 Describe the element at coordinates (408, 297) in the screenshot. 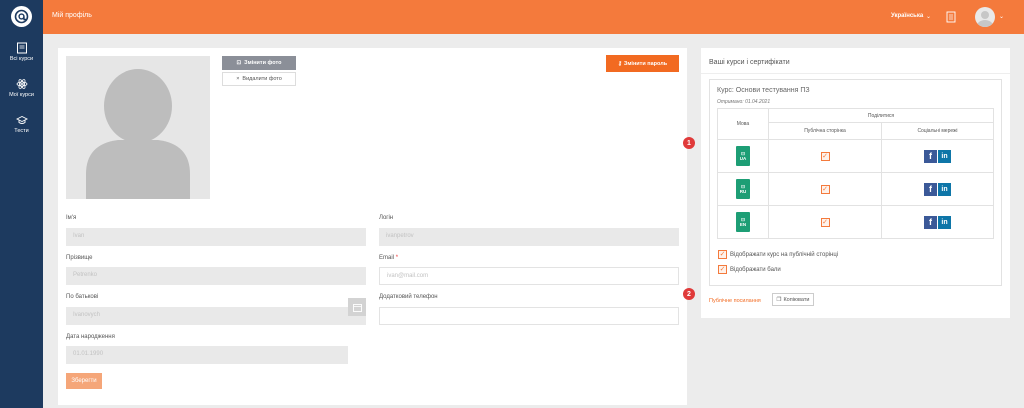

I see `phone-label: Додатковий телефон` at that location.